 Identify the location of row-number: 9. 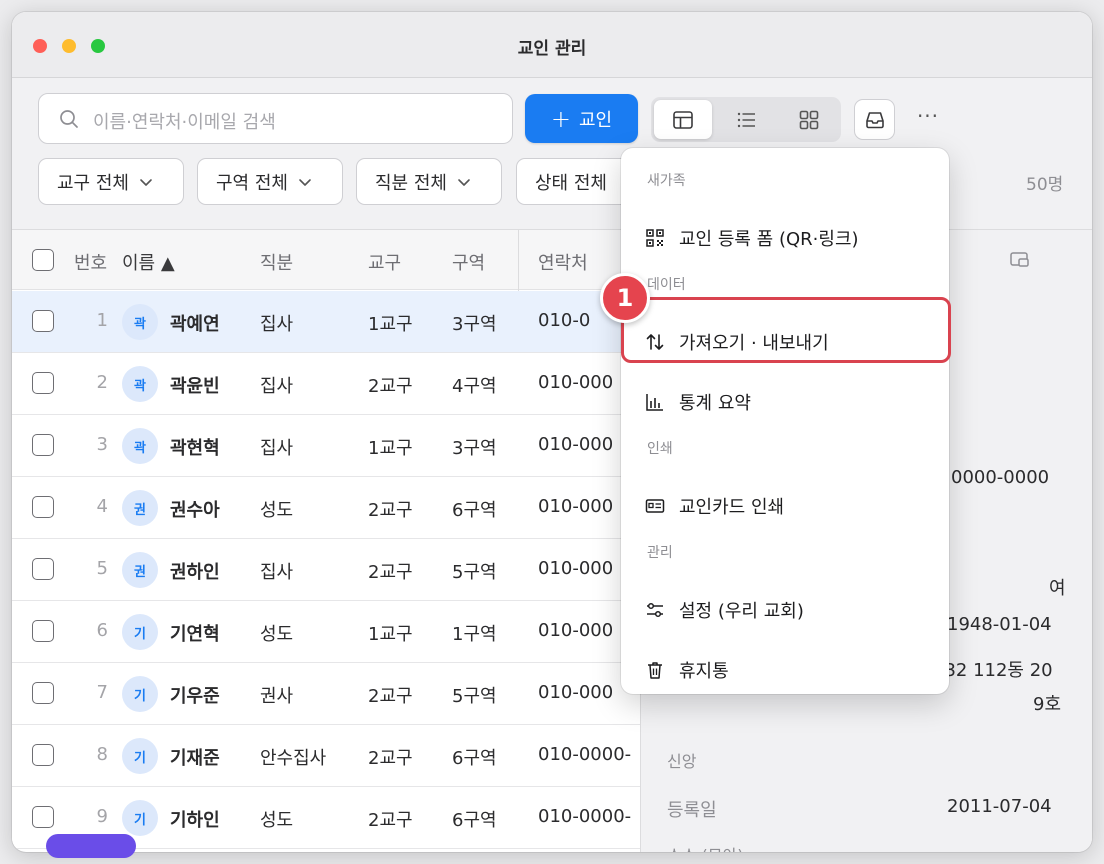
(102, 816).